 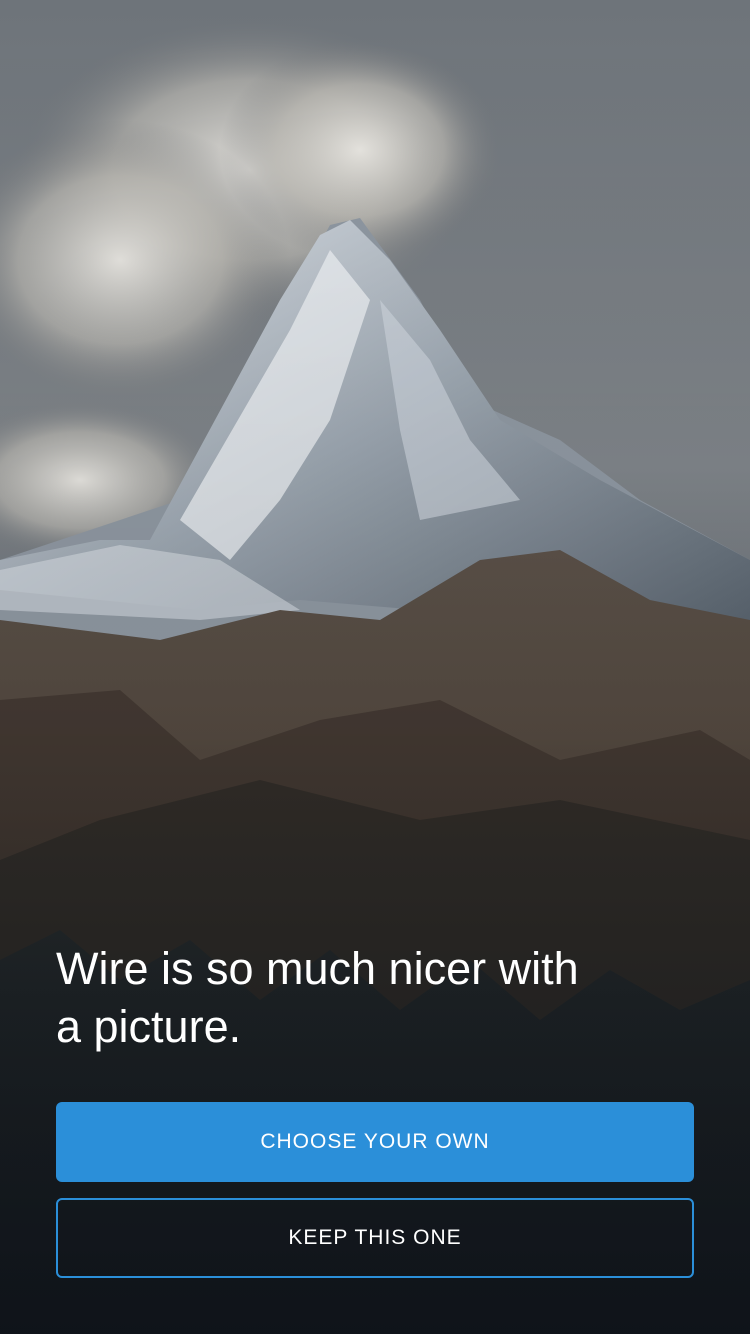 What do you see at coordinates (375, 1142) in the screenshot?
I see `choose-your-own-button: CHOOSE YOUR OWN` at bounding box center [375, 1142].